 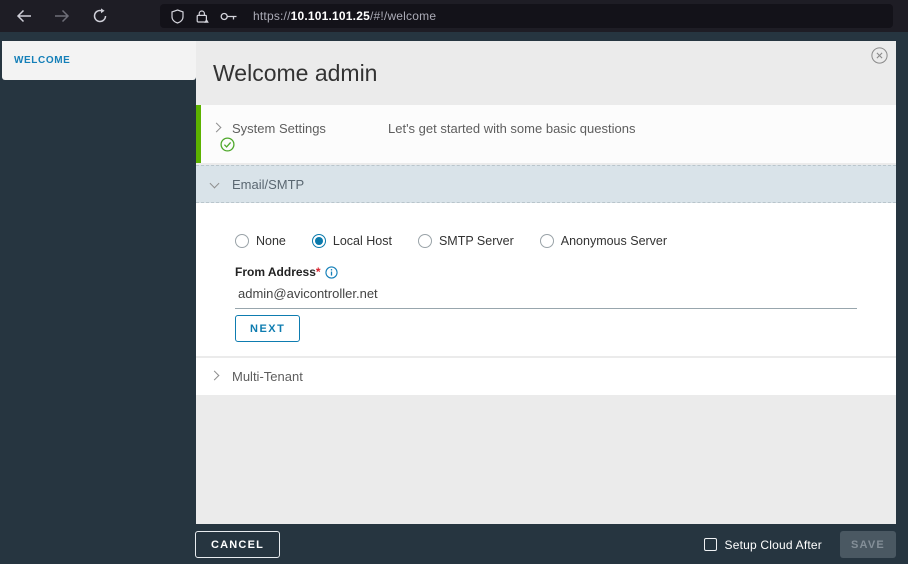 I want to click on check-circle-icon, so click(x=227, y=147).